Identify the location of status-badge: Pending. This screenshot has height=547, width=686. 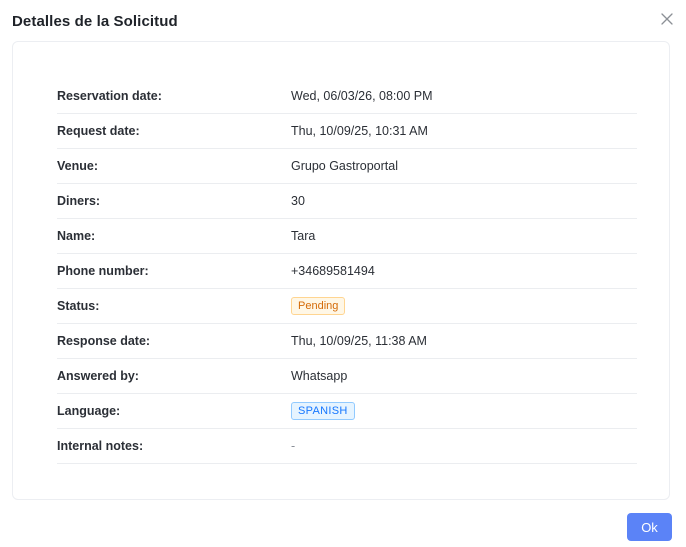
(318, 306).